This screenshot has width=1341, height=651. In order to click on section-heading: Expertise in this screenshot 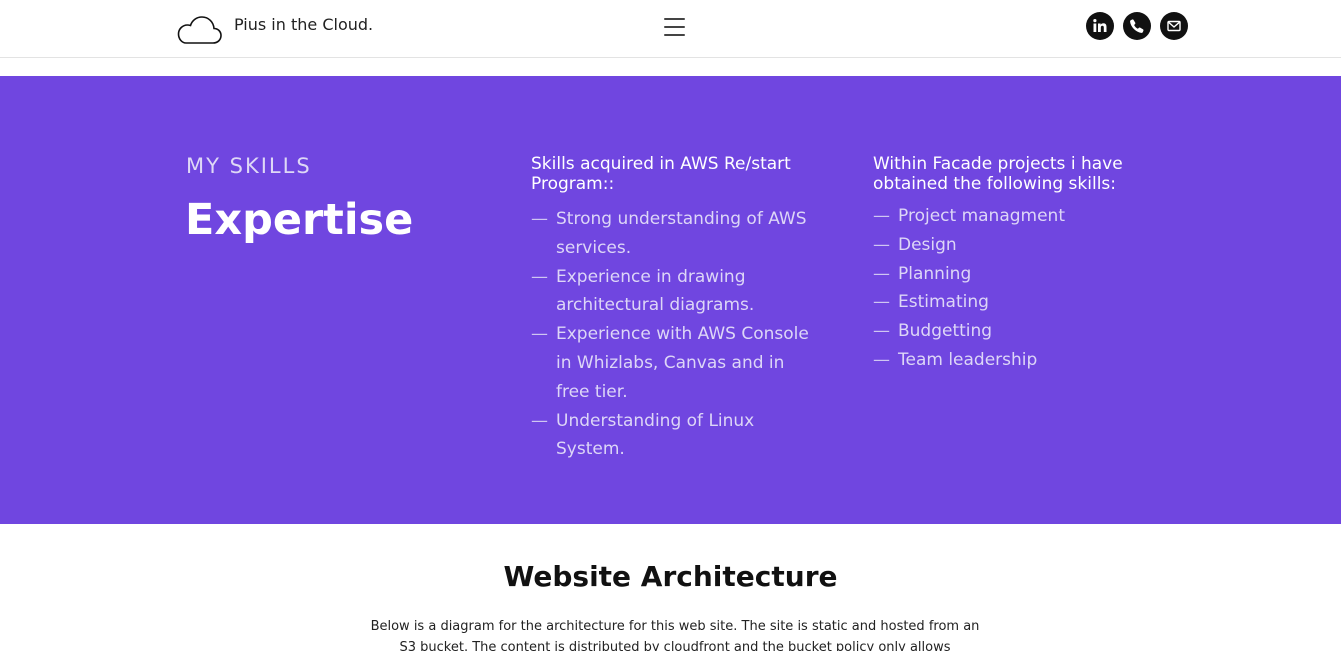, I will do `click(299, 220)`.